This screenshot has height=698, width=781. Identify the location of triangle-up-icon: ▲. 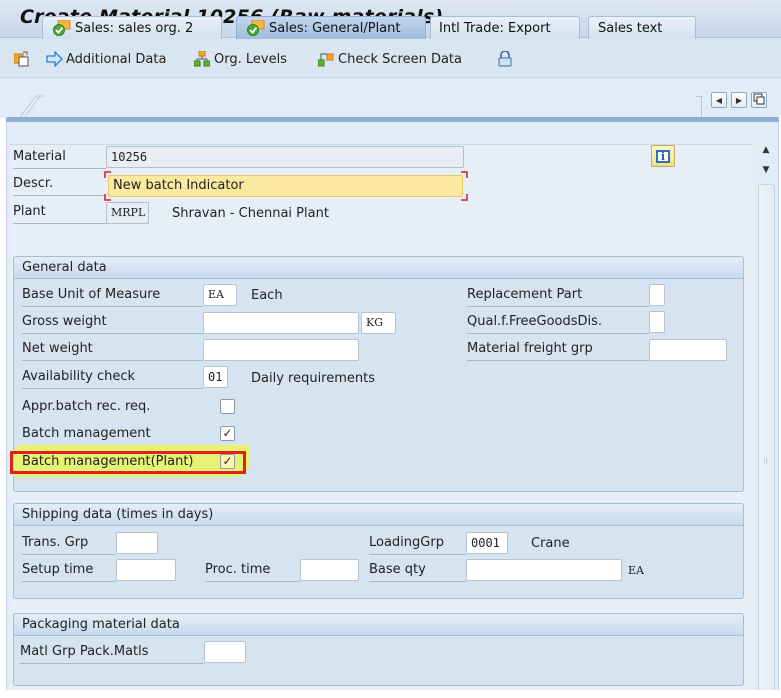
(766, 150).